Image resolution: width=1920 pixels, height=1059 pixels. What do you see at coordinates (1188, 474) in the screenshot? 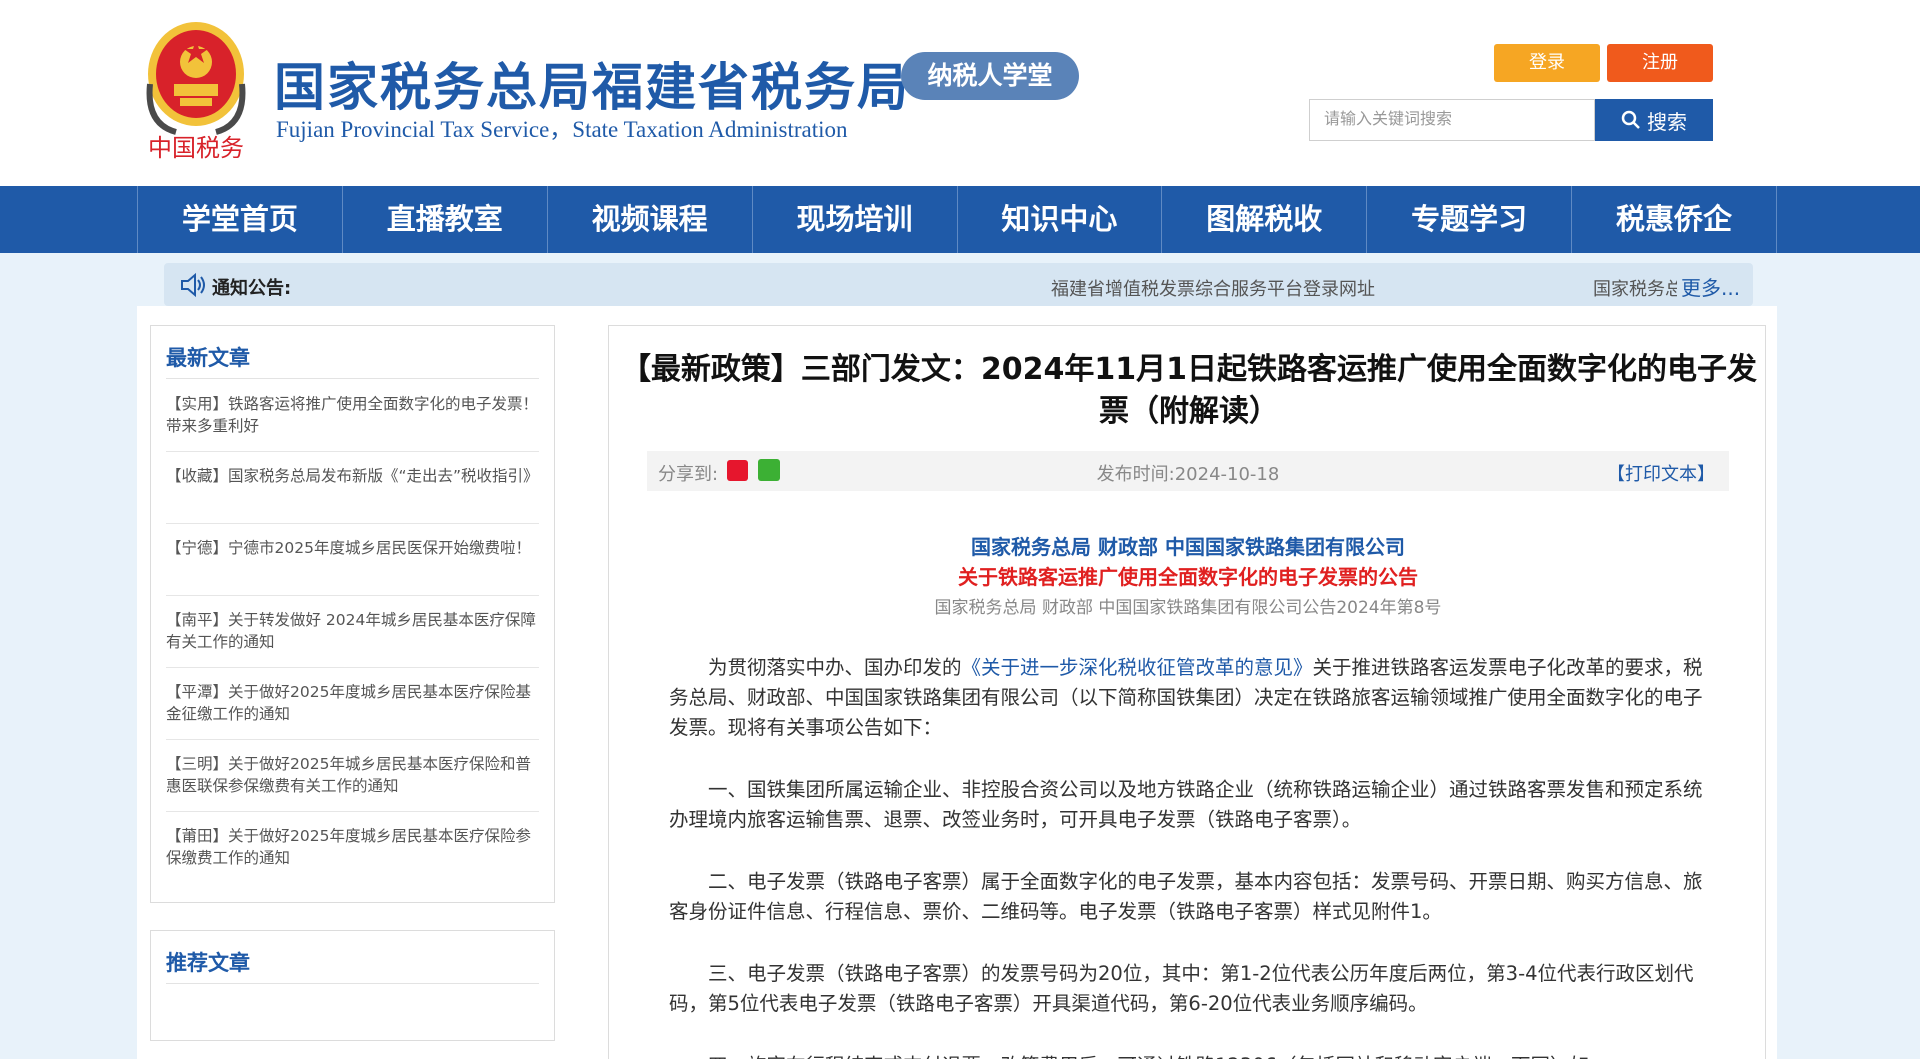
I see `publish-time: 发布时间:2024-10-18` at bounding box center [1188, 474].